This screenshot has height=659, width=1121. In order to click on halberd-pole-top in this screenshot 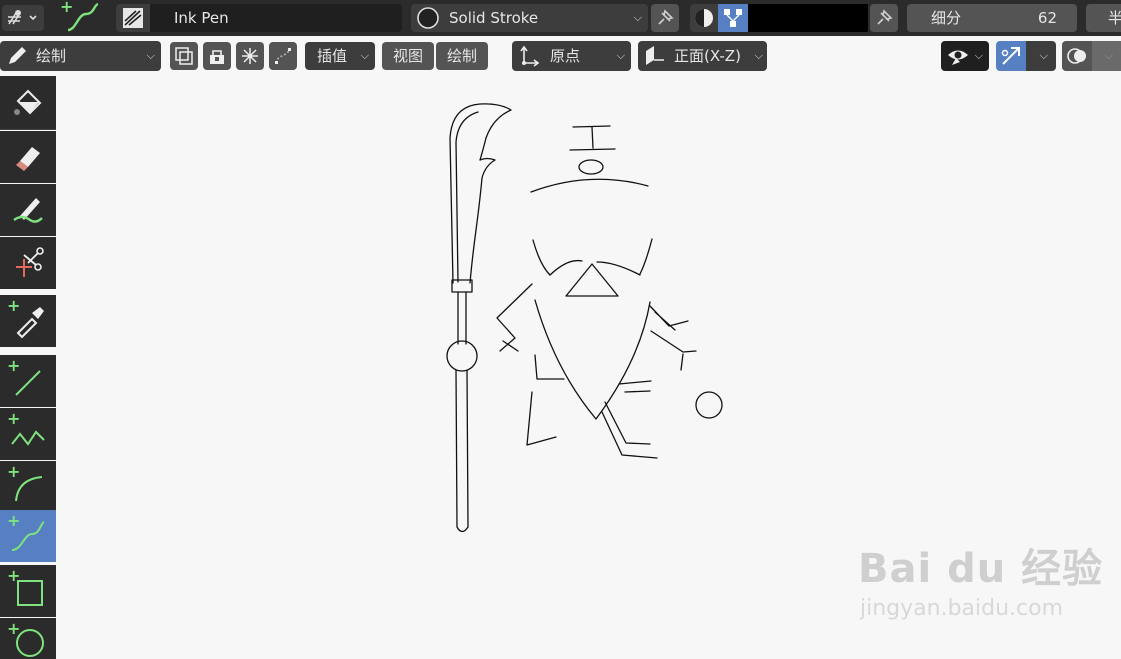, I will do `click(462, 318)`.